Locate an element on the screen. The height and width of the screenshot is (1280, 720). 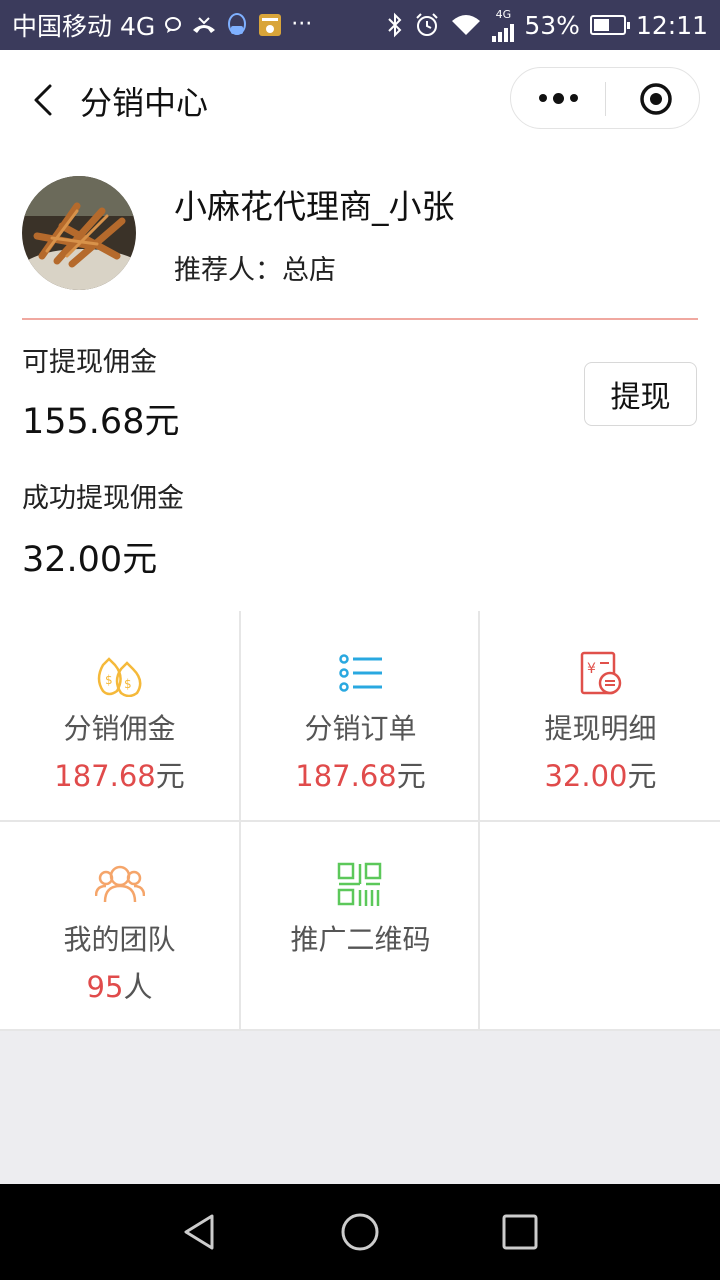
battery-percent: 53% is located at coordinates (552, 25).